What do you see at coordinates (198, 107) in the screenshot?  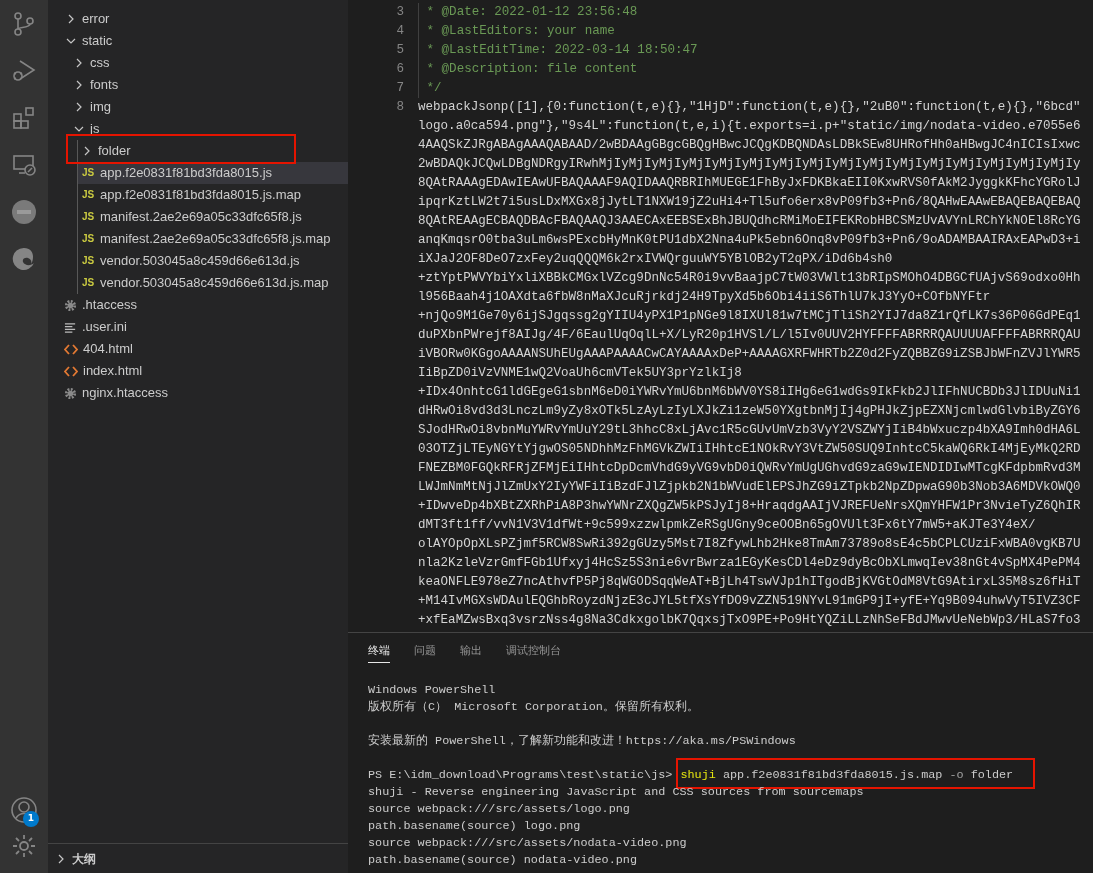 I see `folder-item: img` at bounding box center [198, 107].